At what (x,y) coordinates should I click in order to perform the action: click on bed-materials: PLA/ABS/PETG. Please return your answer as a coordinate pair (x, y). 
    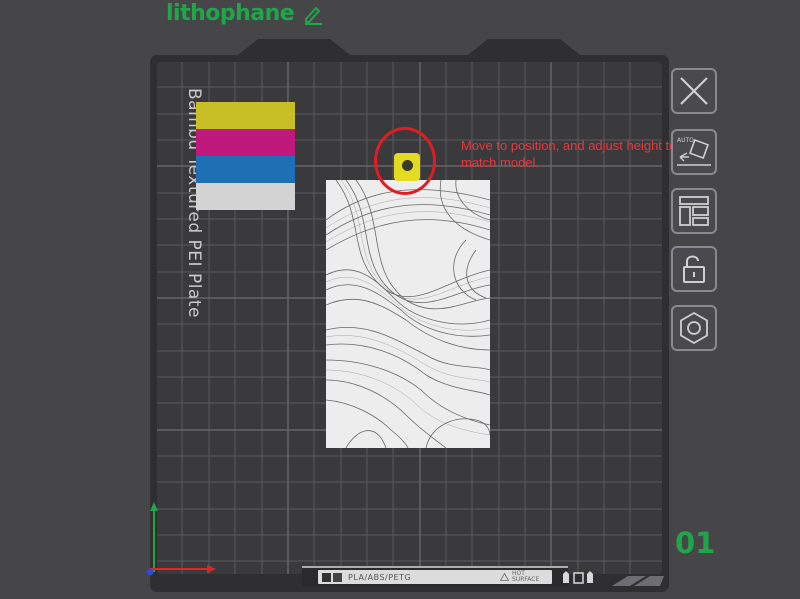
    Looking at the image, I should click on (380, 577).